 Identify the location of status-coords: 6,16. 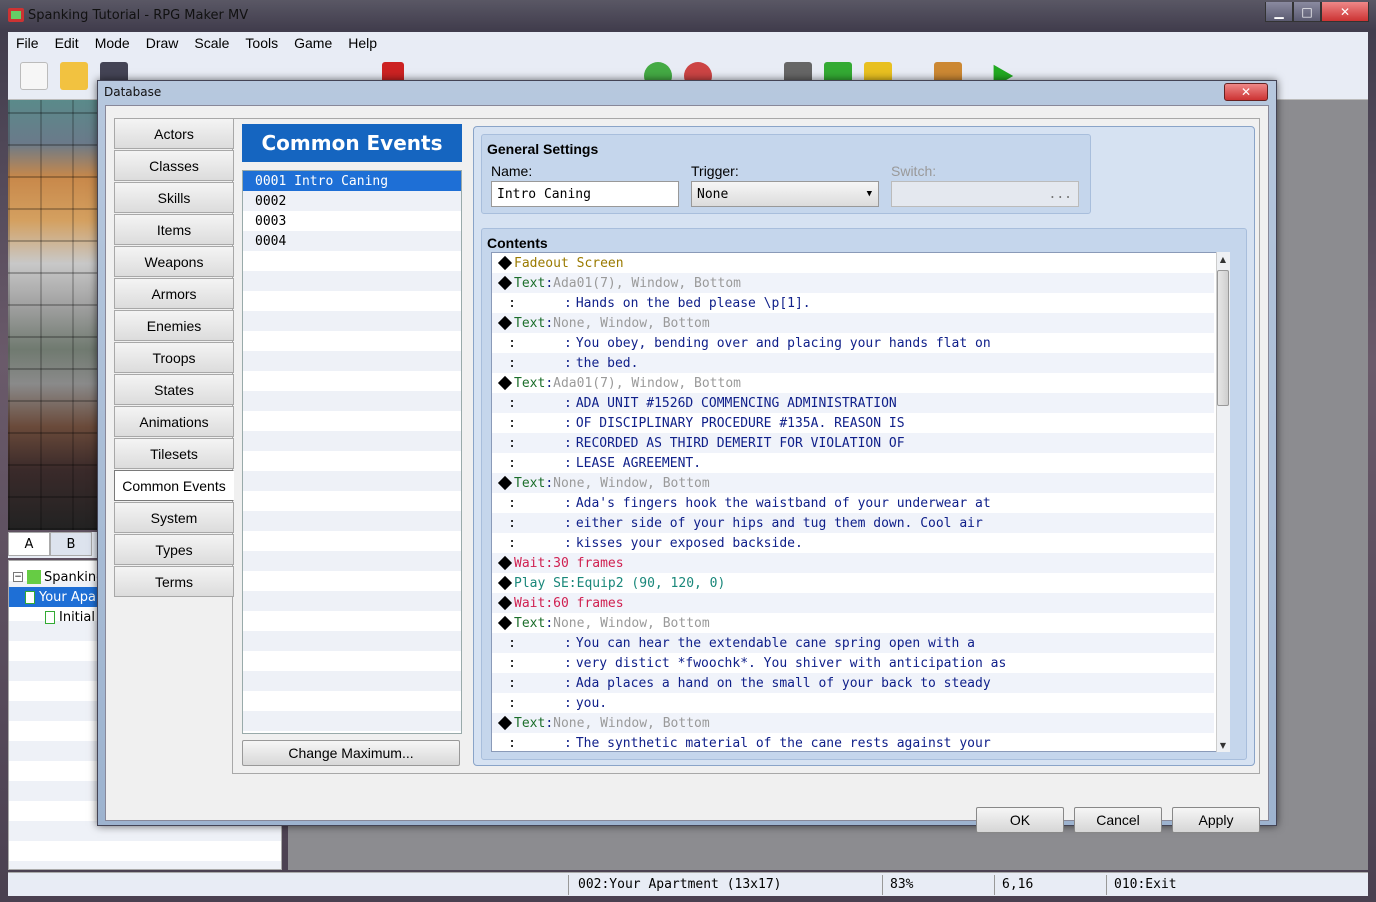
(1018, 884).